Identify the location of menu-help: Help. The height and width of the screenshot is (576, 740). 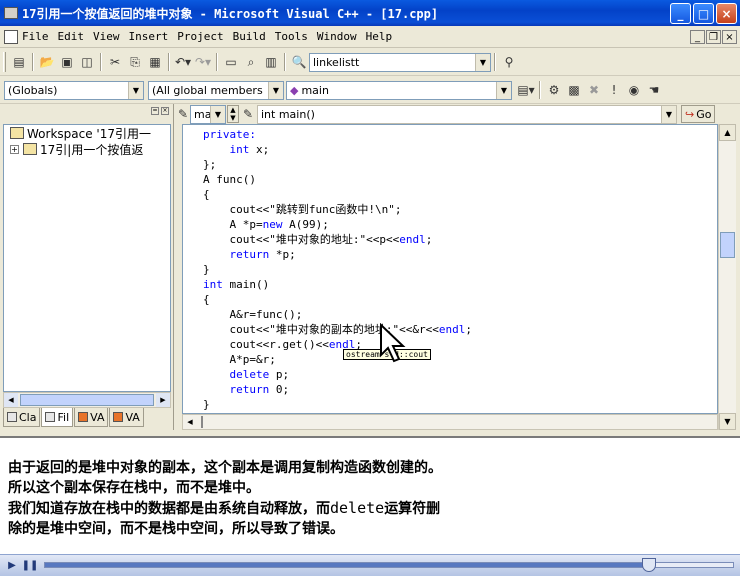
(379, 36).